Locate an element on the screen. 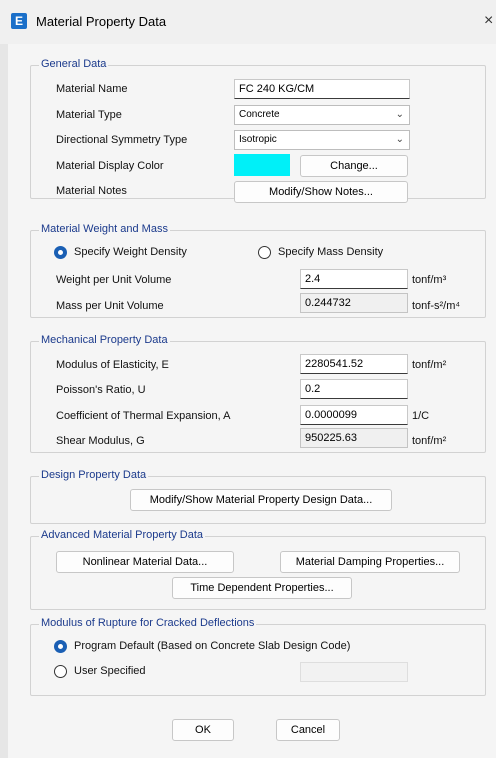 This screenshot has height=758, width=496. title-bar: E Material Property Data × is located at coordinates (248, 22).